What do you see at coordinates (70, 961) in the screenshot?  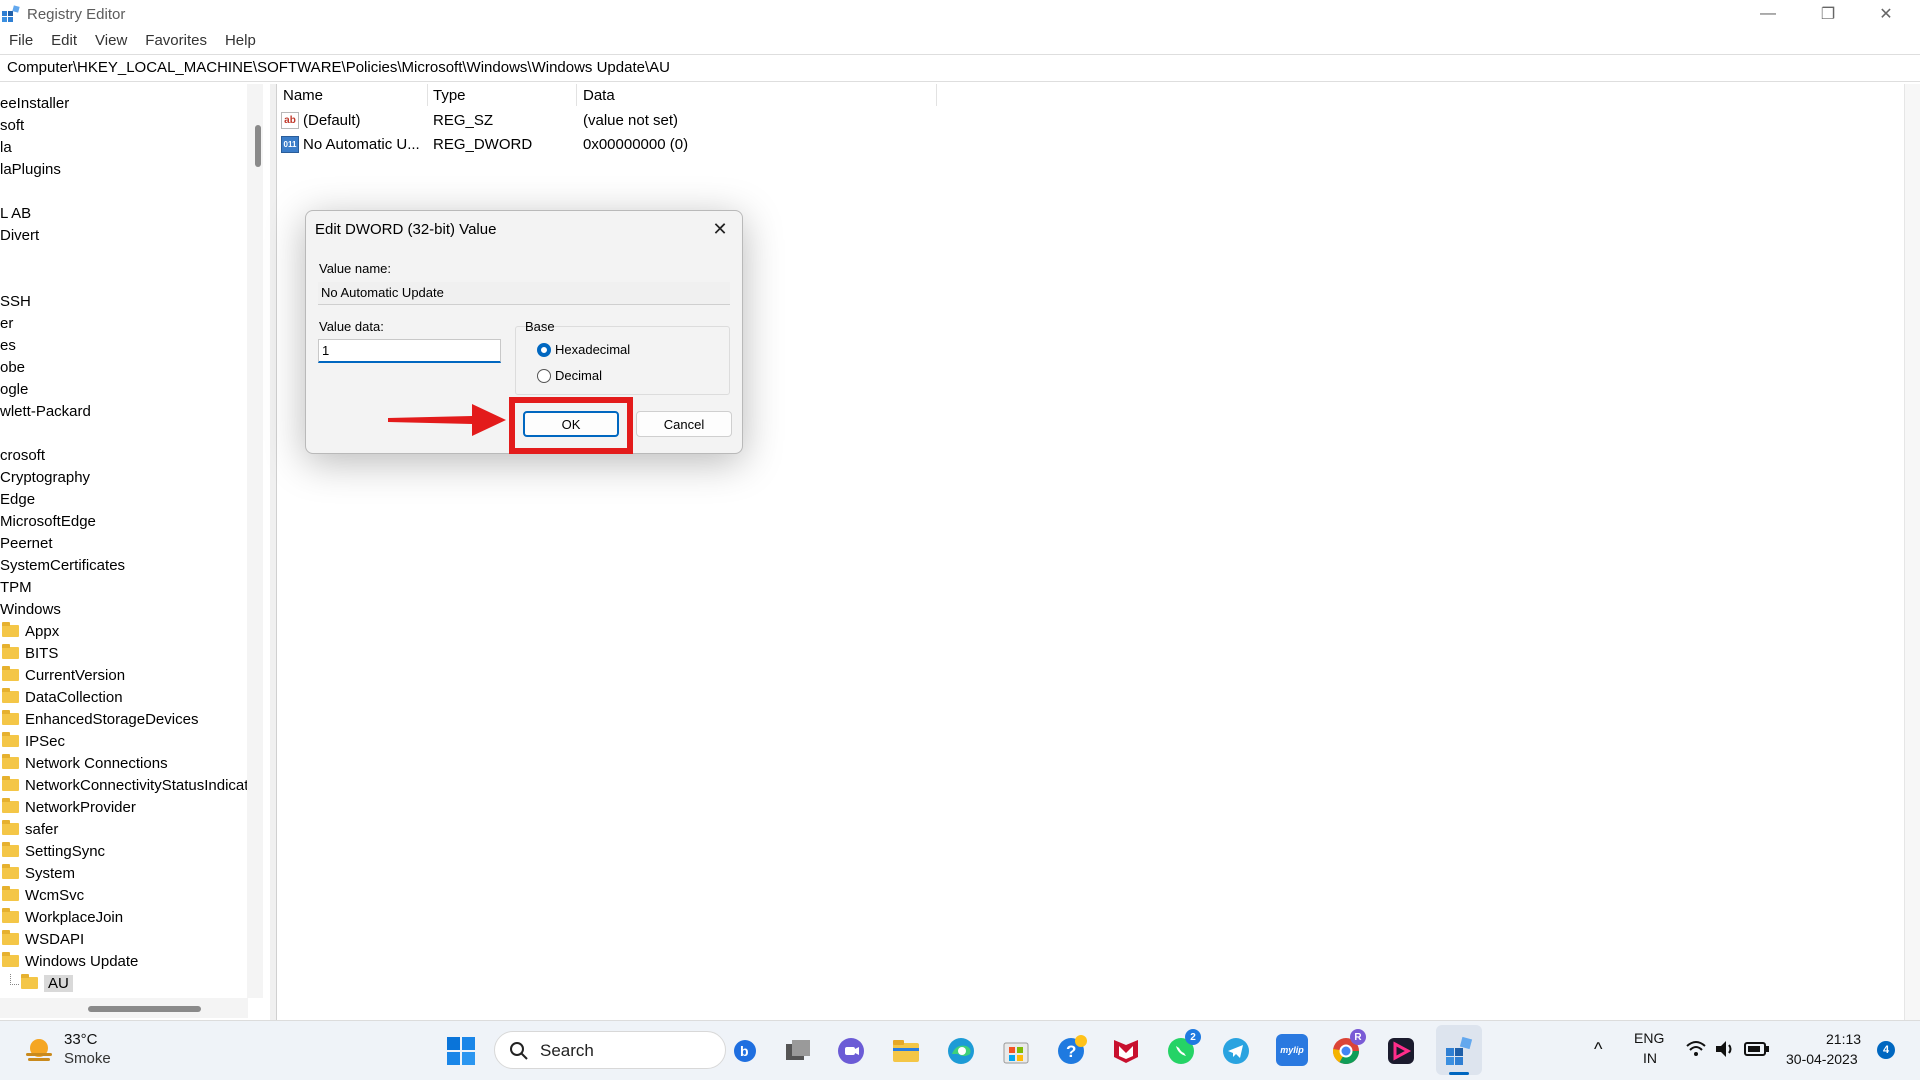 I see `tree-folder-item: Windows Update` at bounding box center [70, 961].